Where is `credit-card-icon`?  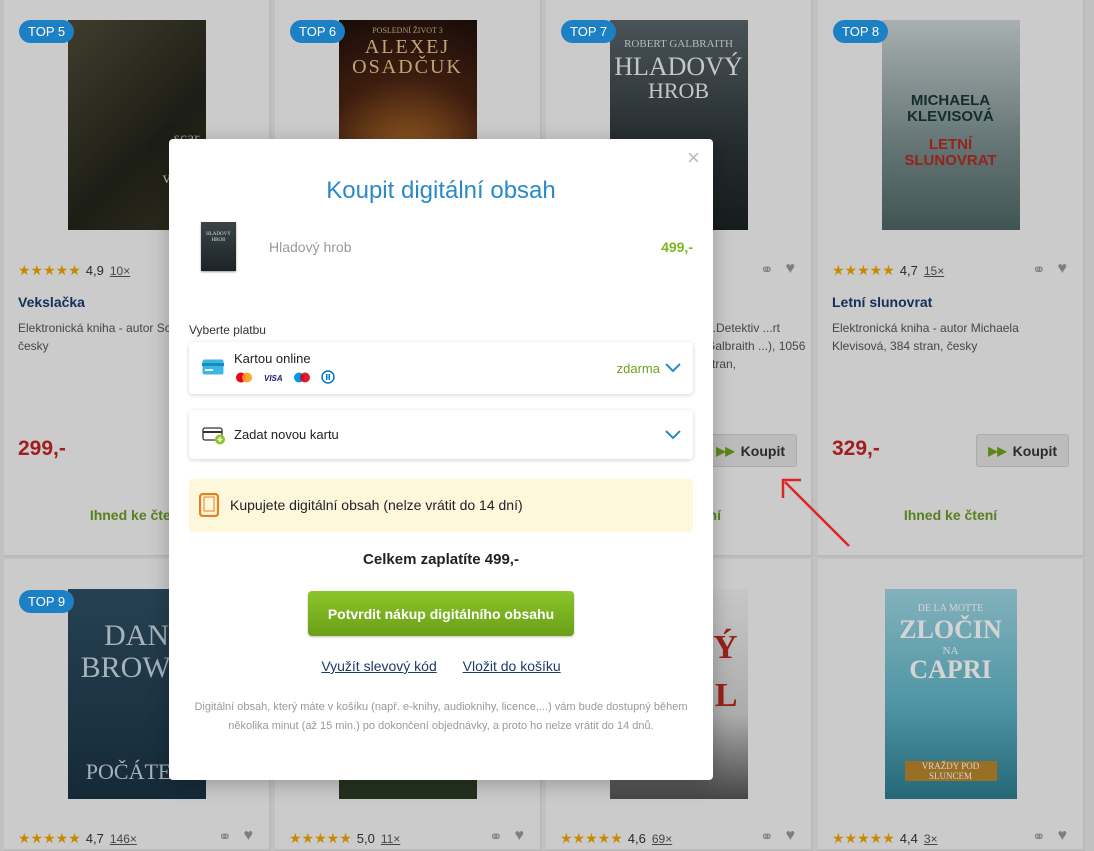
credit-card-icon is located at coordinates (213, 367).